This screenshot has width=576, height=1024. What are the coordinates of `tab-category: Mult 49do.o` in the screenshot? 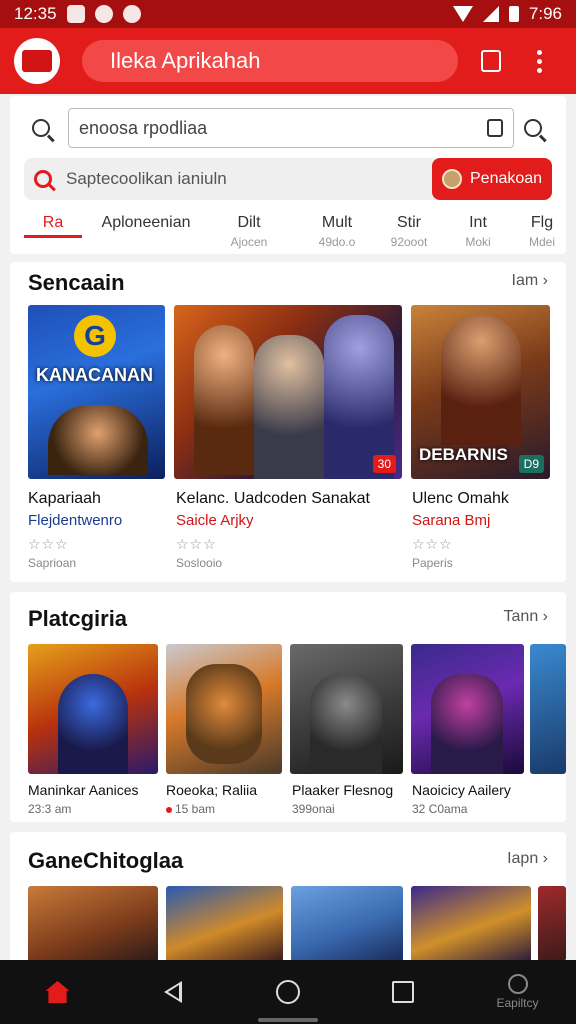 It's located at (337, 228).